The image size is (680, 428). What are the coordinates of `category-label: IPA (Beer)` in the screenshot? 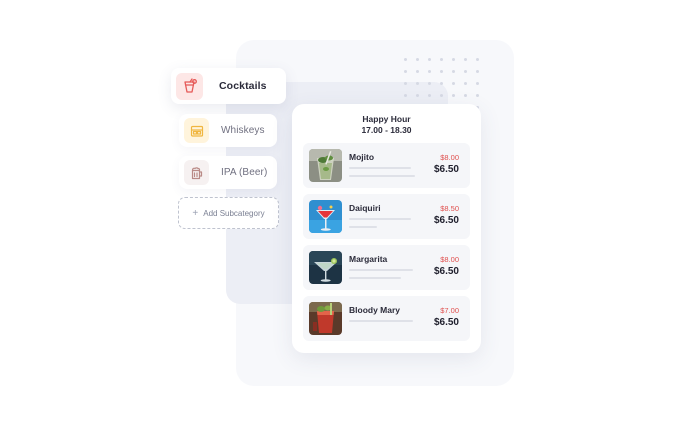 It's located at (244, 172).